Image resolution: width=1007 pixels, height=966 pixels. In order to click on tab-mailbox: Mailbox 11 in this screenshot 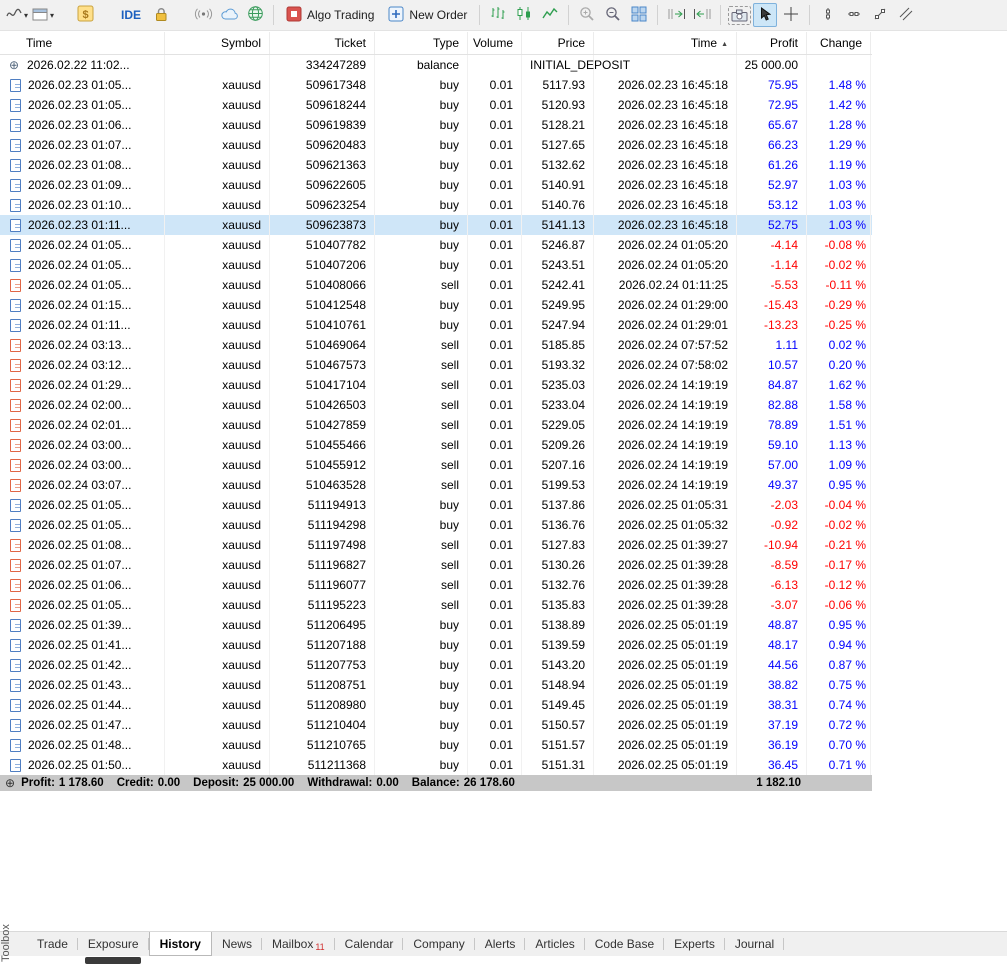, I will do `click(298, 944)`.